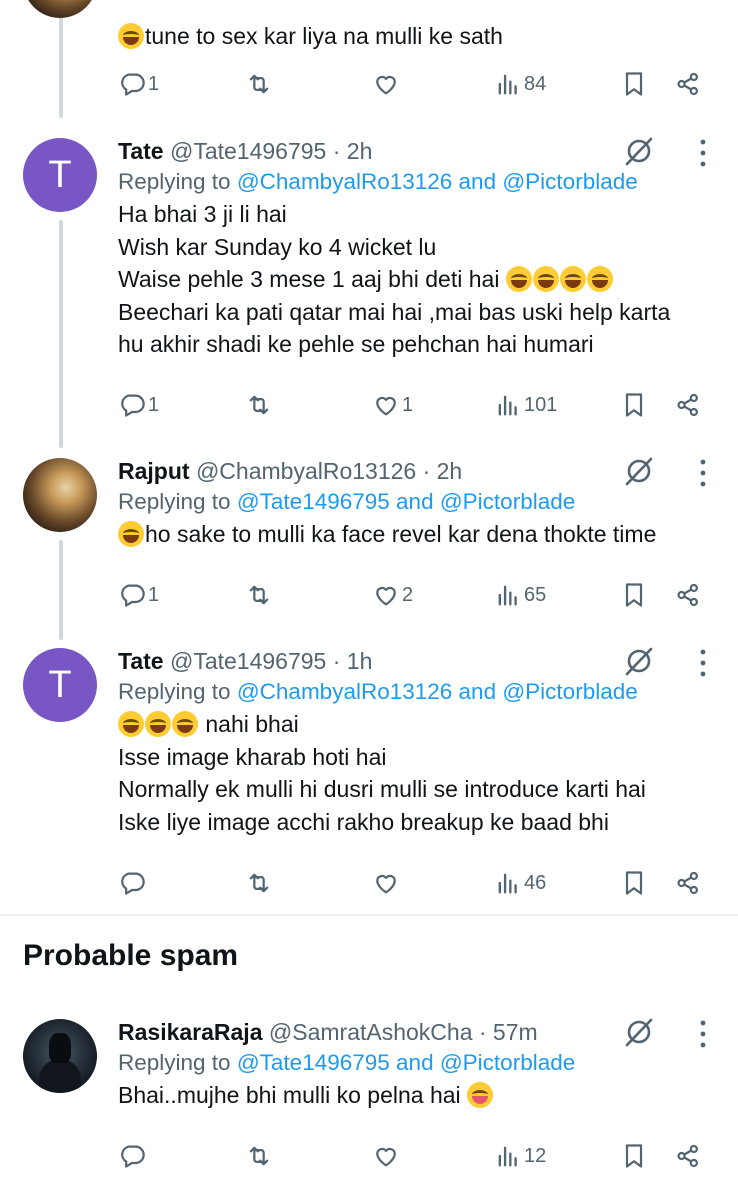 The width and height of the screenshot is (738, 1200). I want to click on like-button: 1, so click(392, 405).